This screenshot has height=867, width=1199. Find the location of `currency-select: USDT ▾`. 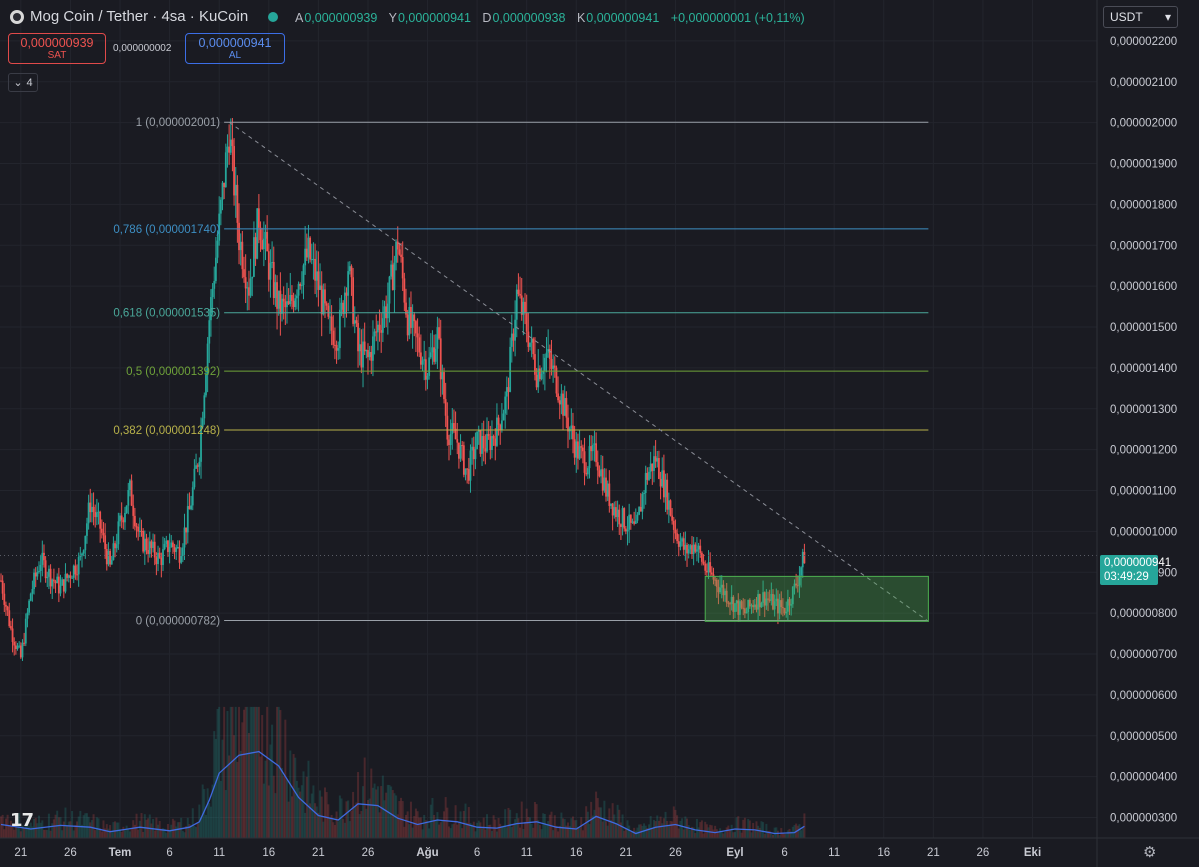

currency-select: USDT ▾ is located at coordinates (1140, 17).